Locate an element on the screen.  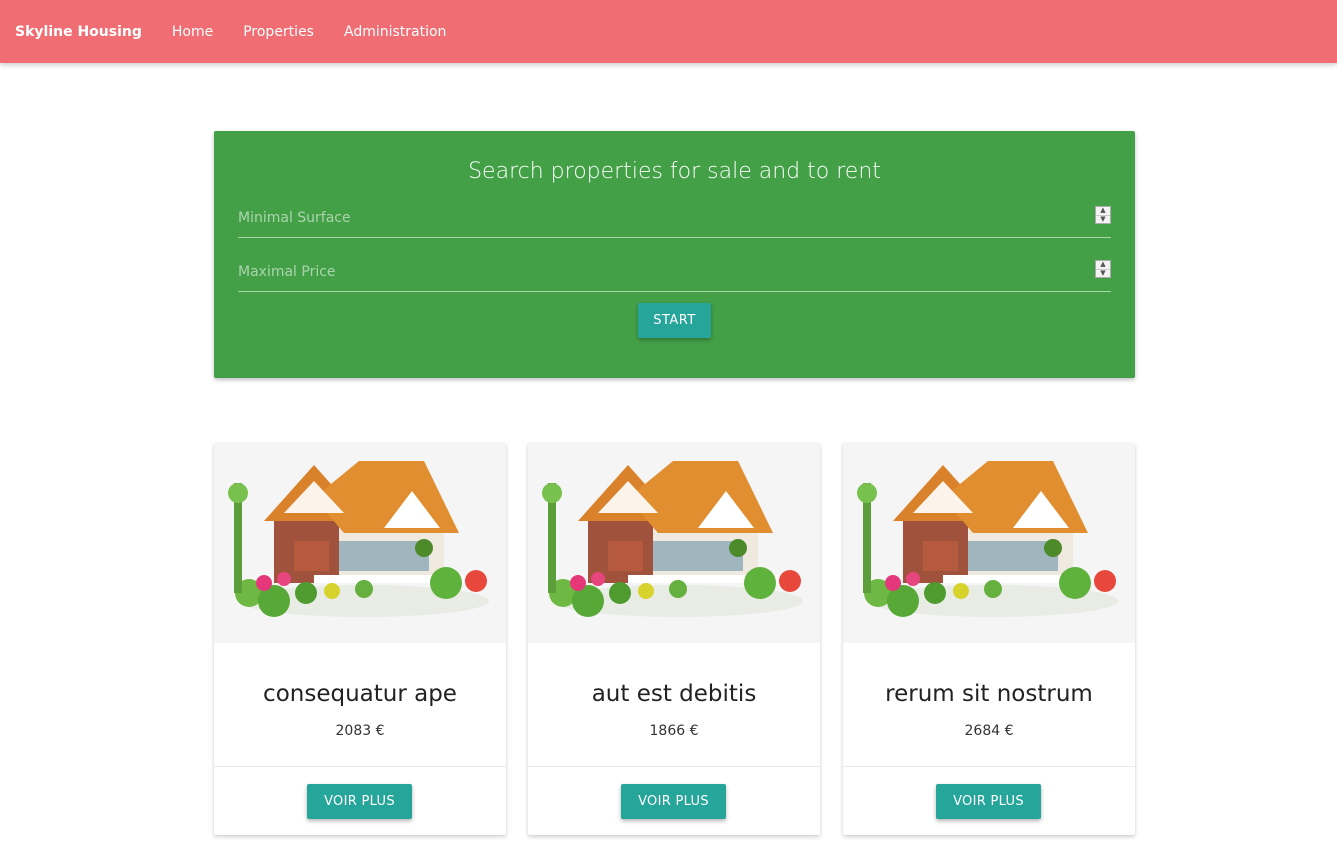
nav-link-administration: Administration is located at coordinates (395, 32).